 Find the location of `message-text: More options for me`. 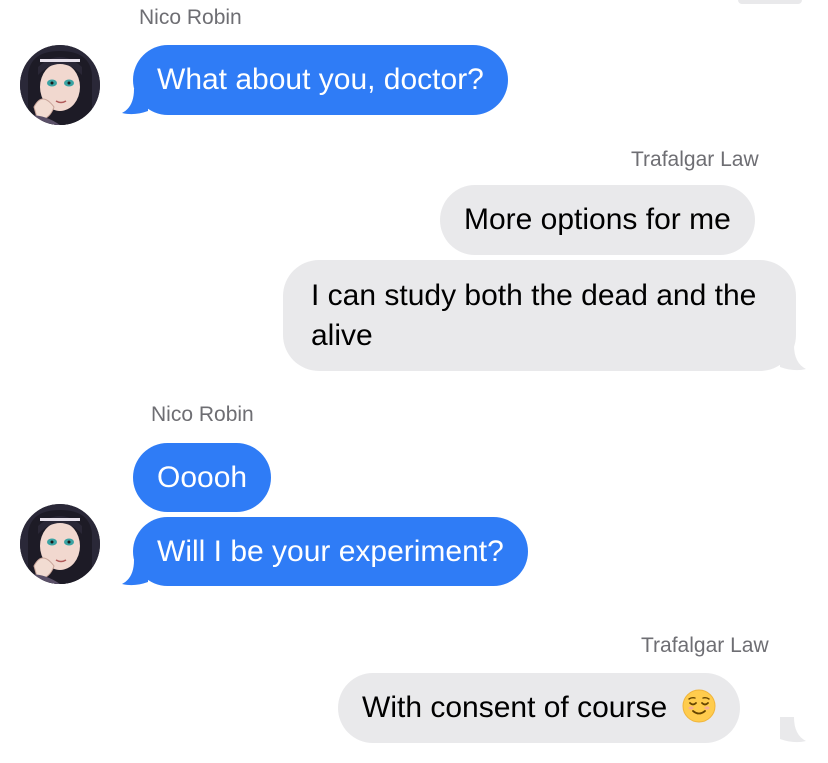

message-text: More options for me is located at coordinates (597, 219).